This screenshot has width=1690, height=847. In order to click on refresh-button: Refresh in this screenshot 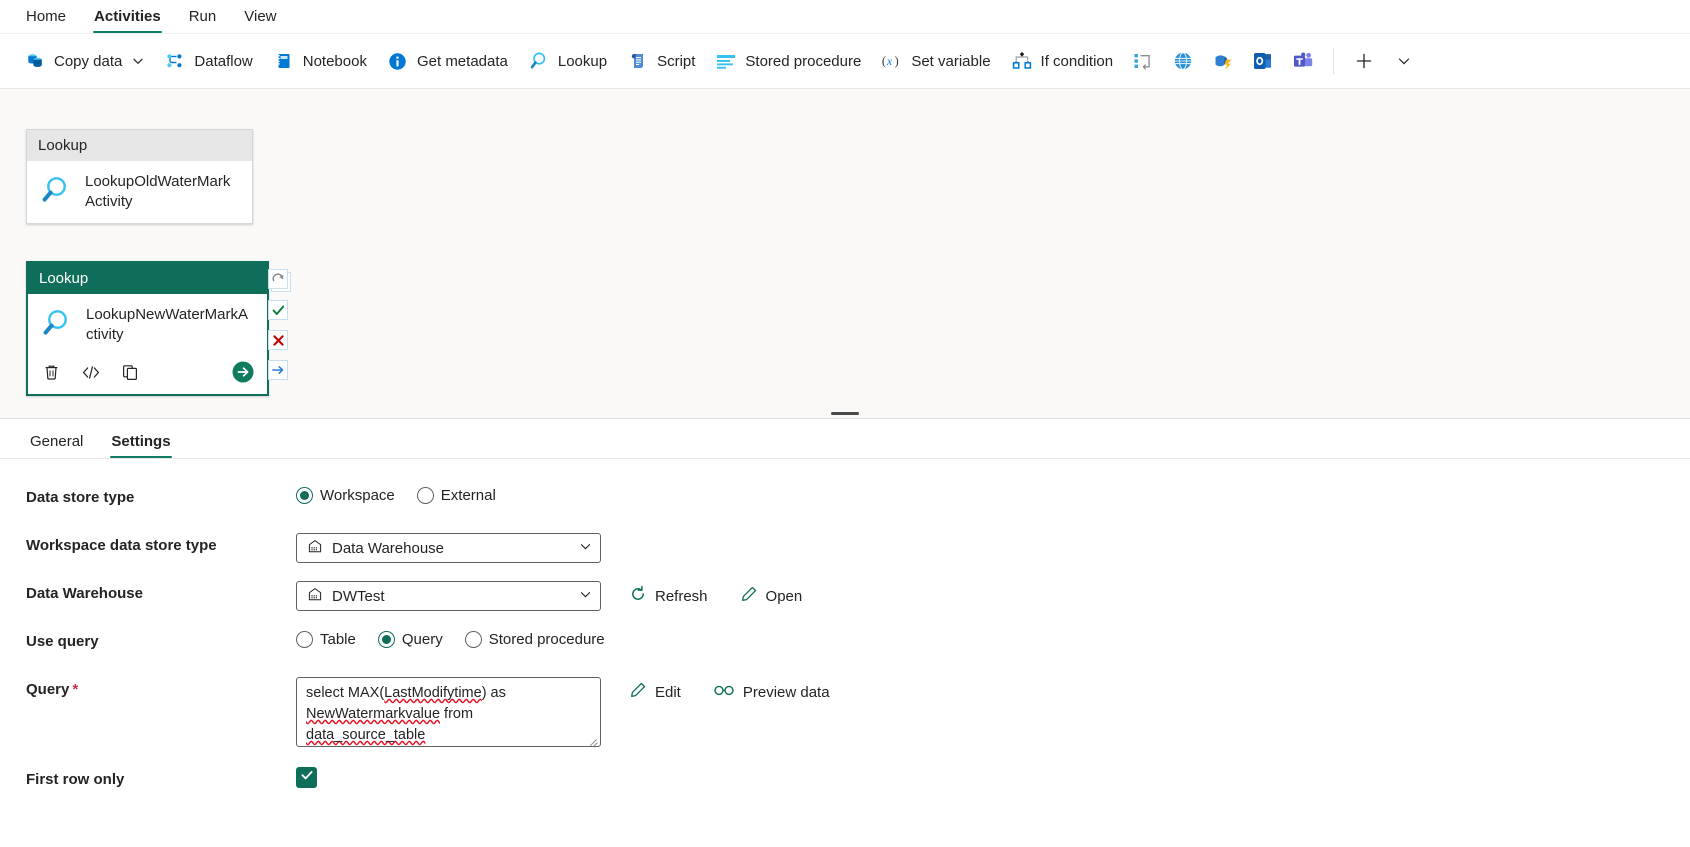, I will do `click(668, 596)`.